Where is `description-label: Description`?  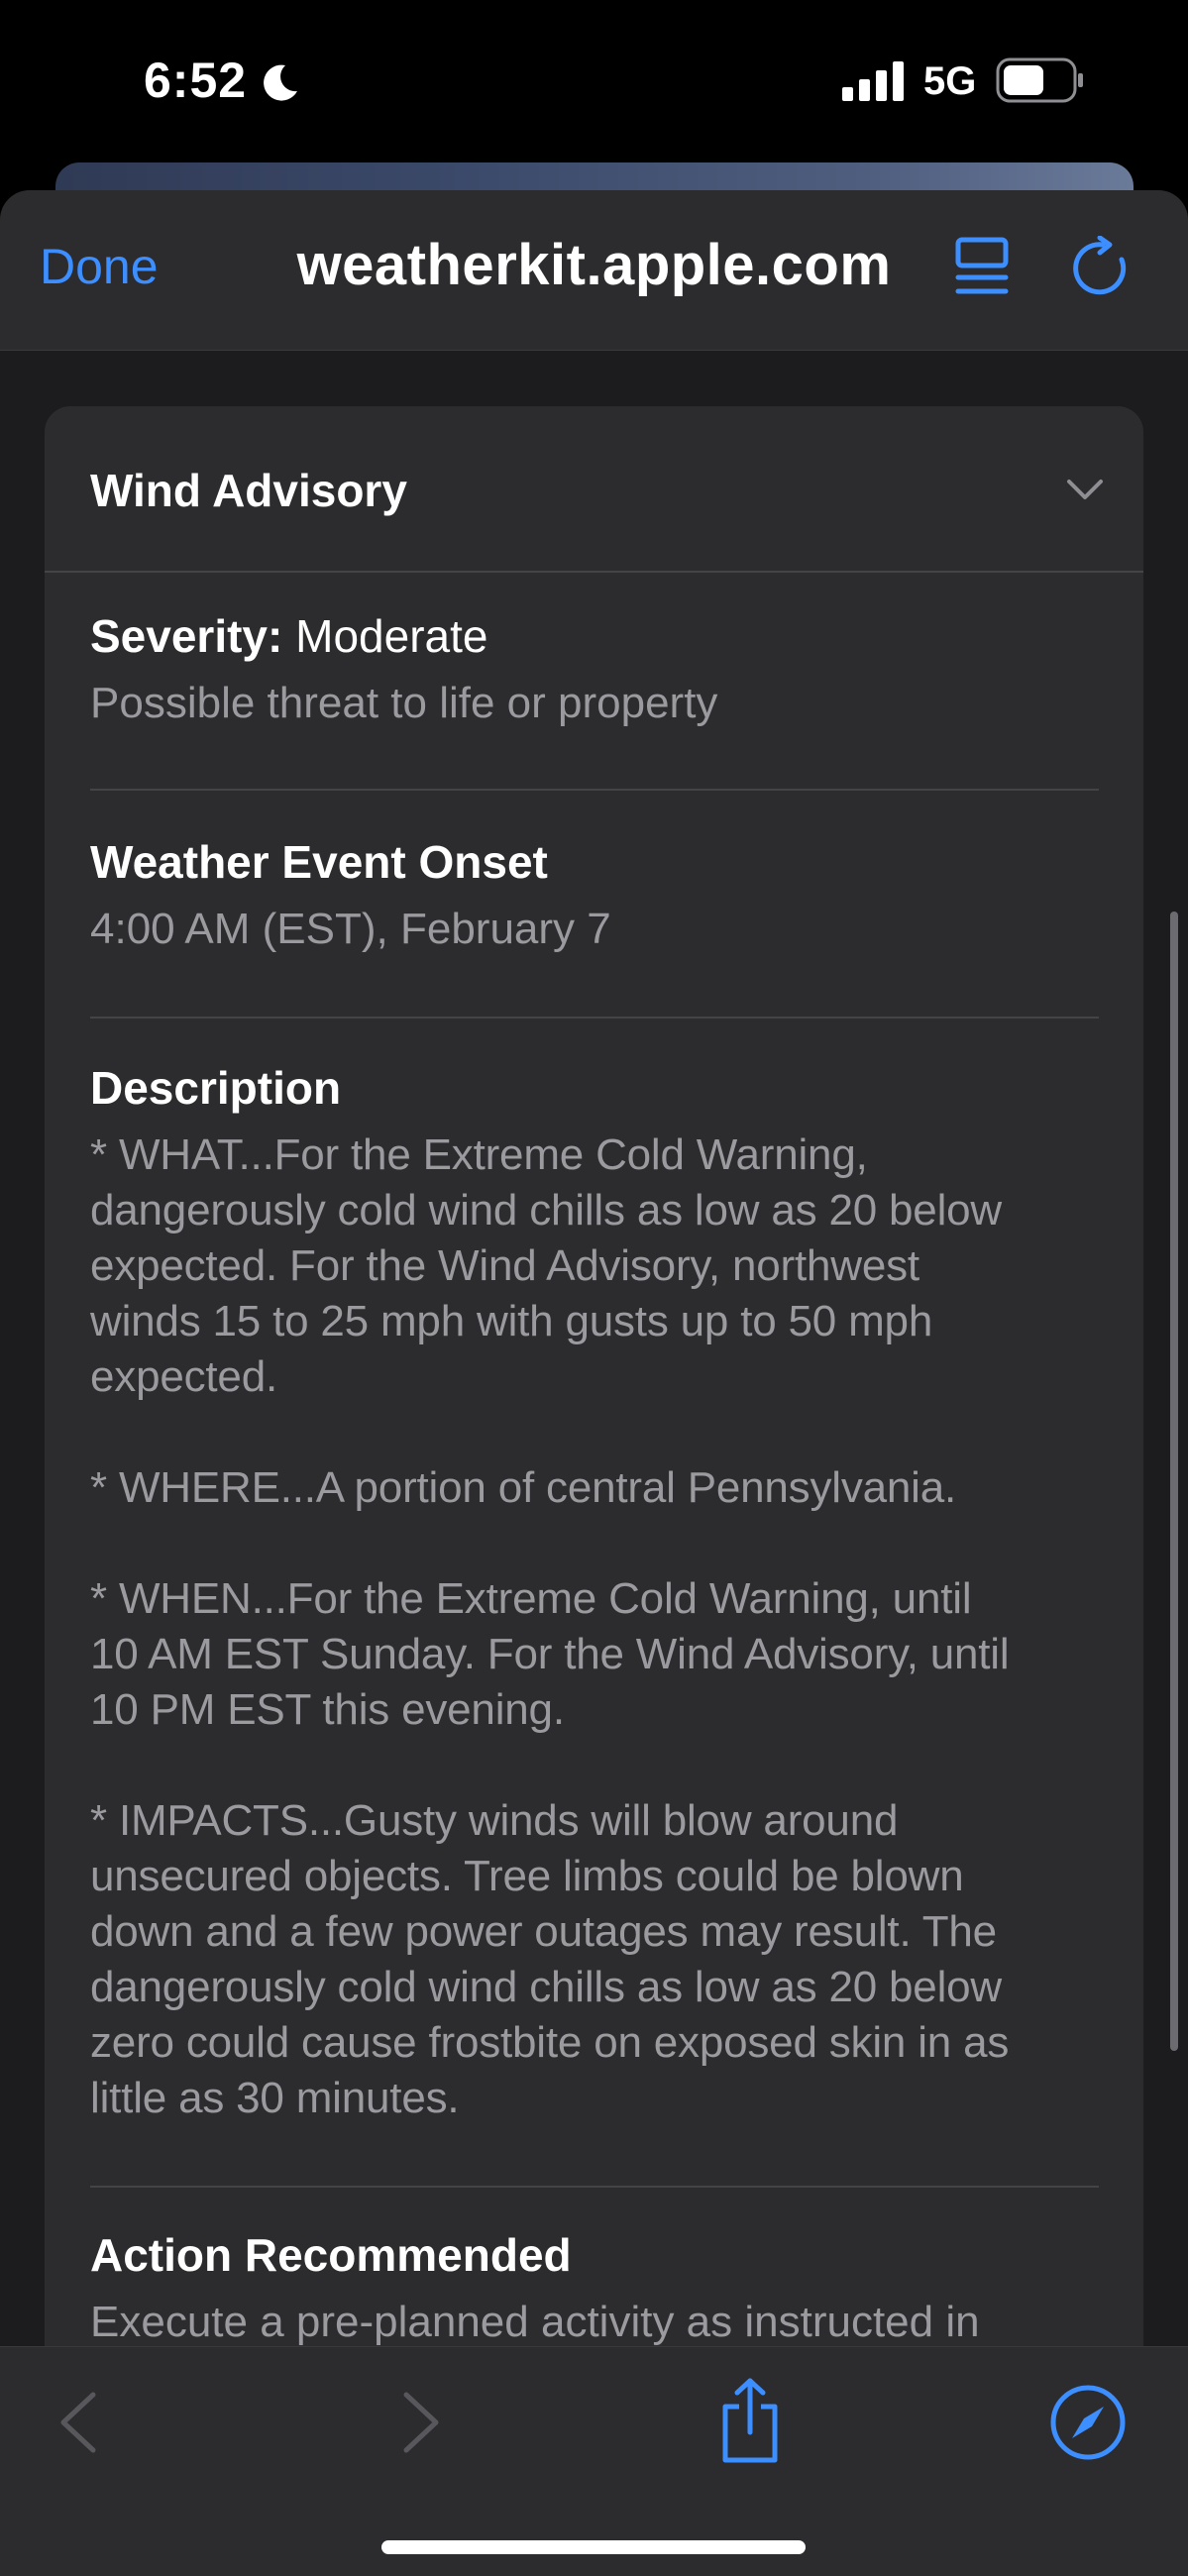
description-label: Description is located at coordinates (216, 1088).